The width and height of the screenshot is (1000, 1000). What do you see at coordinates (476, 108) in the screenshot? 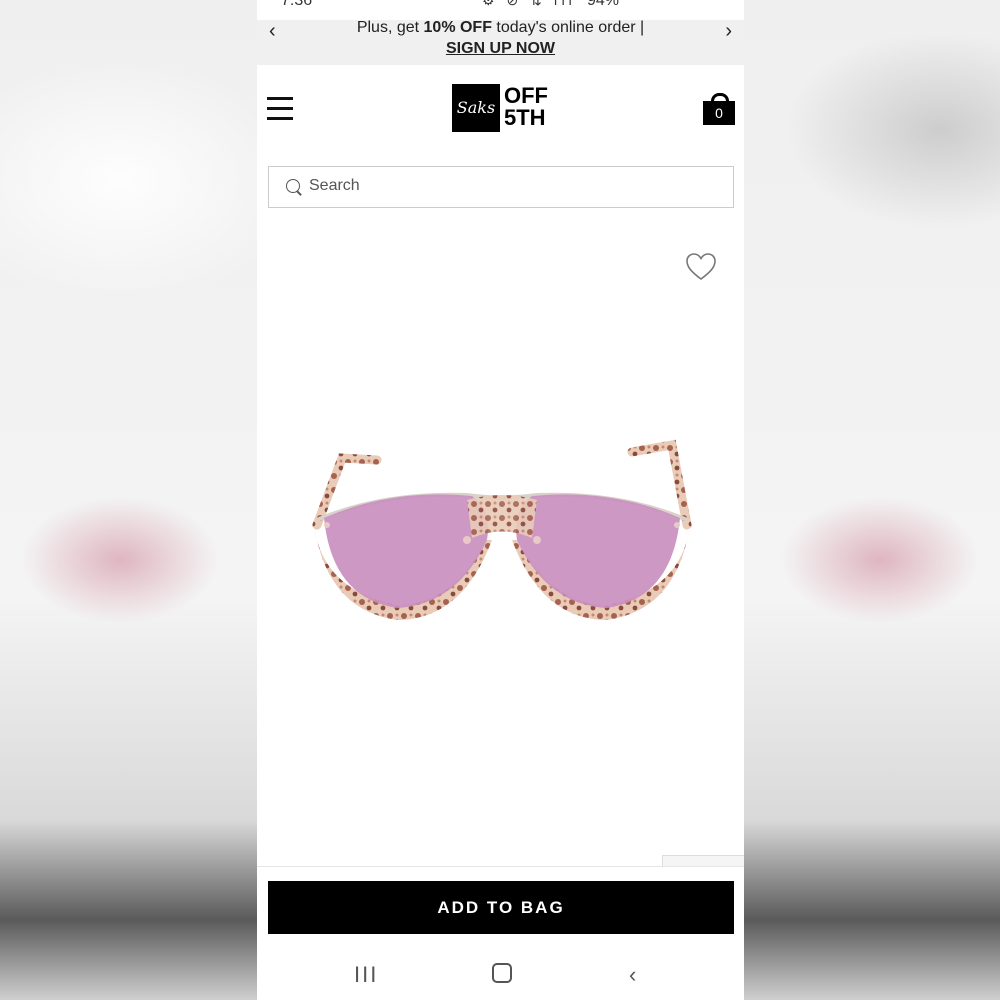
I see `logo-mark: Saks` at bounding box center [476, 108].